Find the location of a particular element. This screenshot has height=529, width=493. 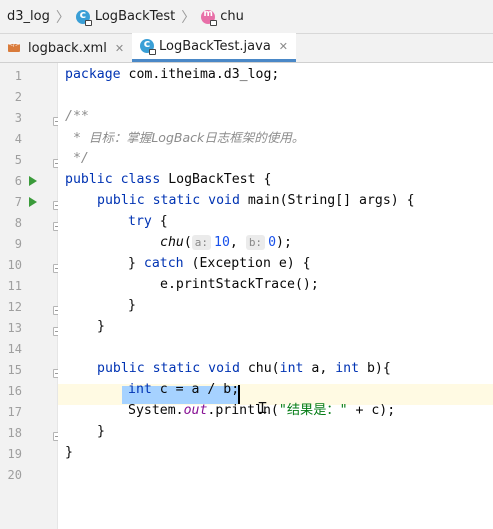

param-hint: b: is located at coordinates (255, 242).